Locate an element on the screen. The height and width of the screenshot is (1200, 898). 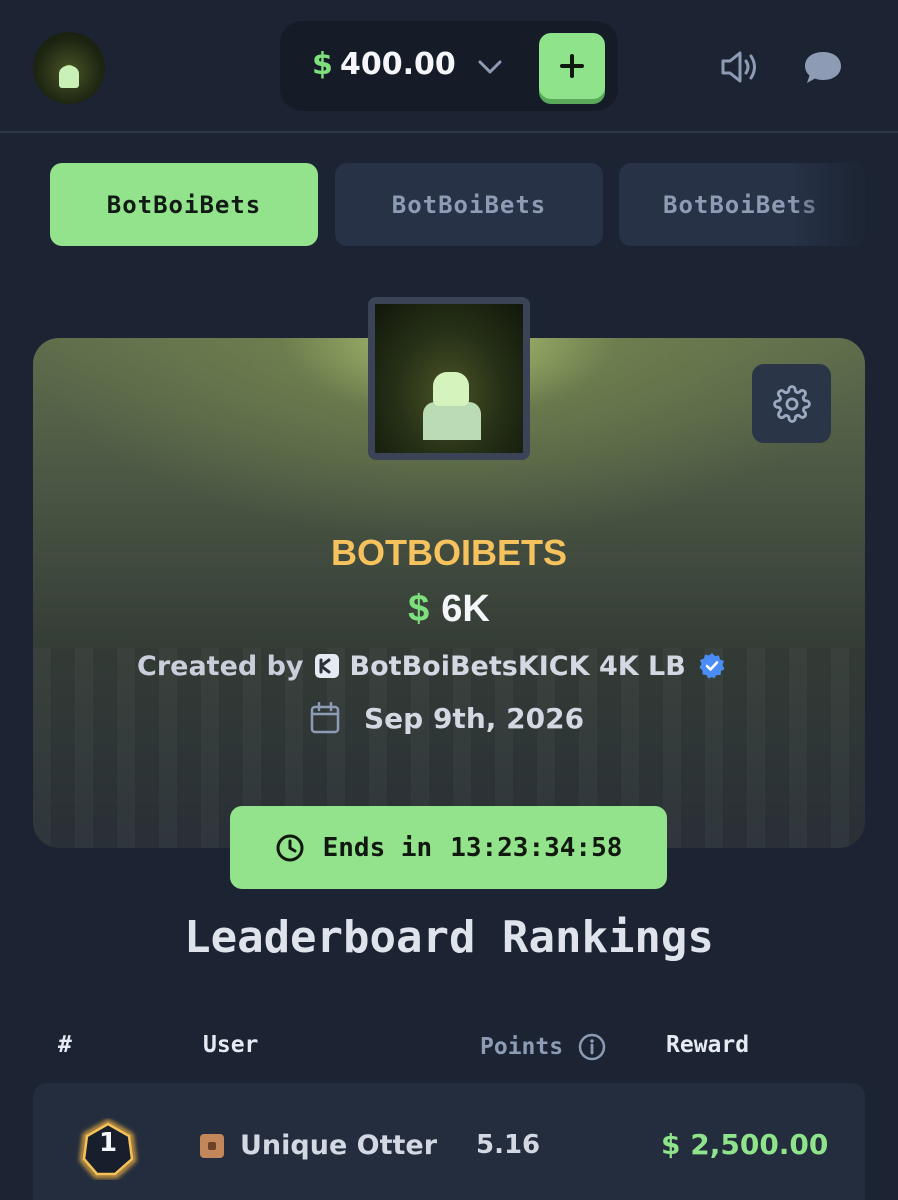
prize-amount: 6K is located at coordinates (465, 609).